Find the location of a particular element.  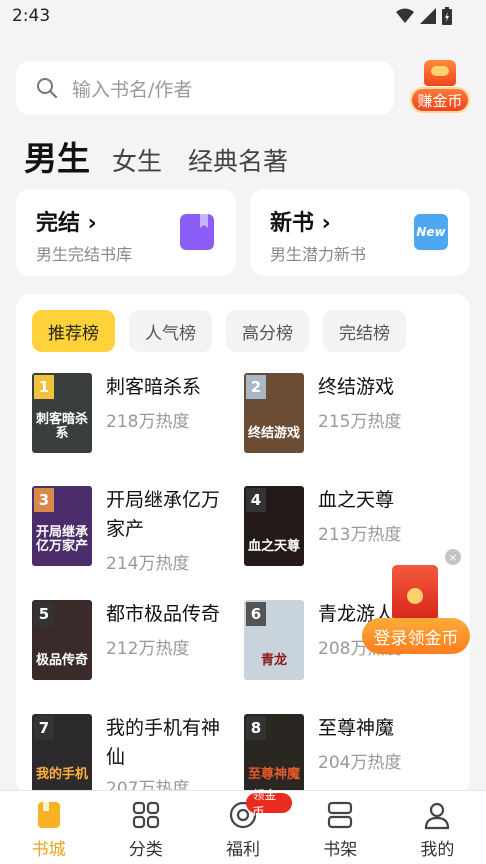

book-cover: 8 至尊神魔 is located at coordinates (274, 754).